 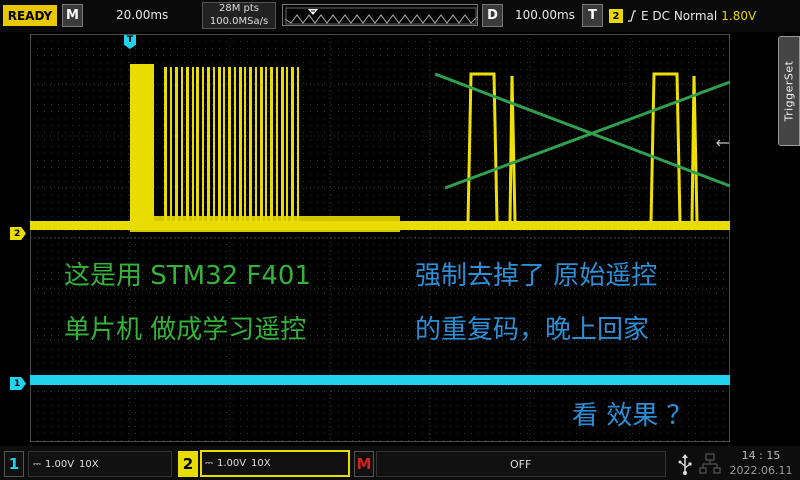 I want to click on bottom-channel-bar: 1 ⎓ 1.00V 10X 2 ⎓ 1.00V 10X M OFF 14, so click(x=400, y=463).